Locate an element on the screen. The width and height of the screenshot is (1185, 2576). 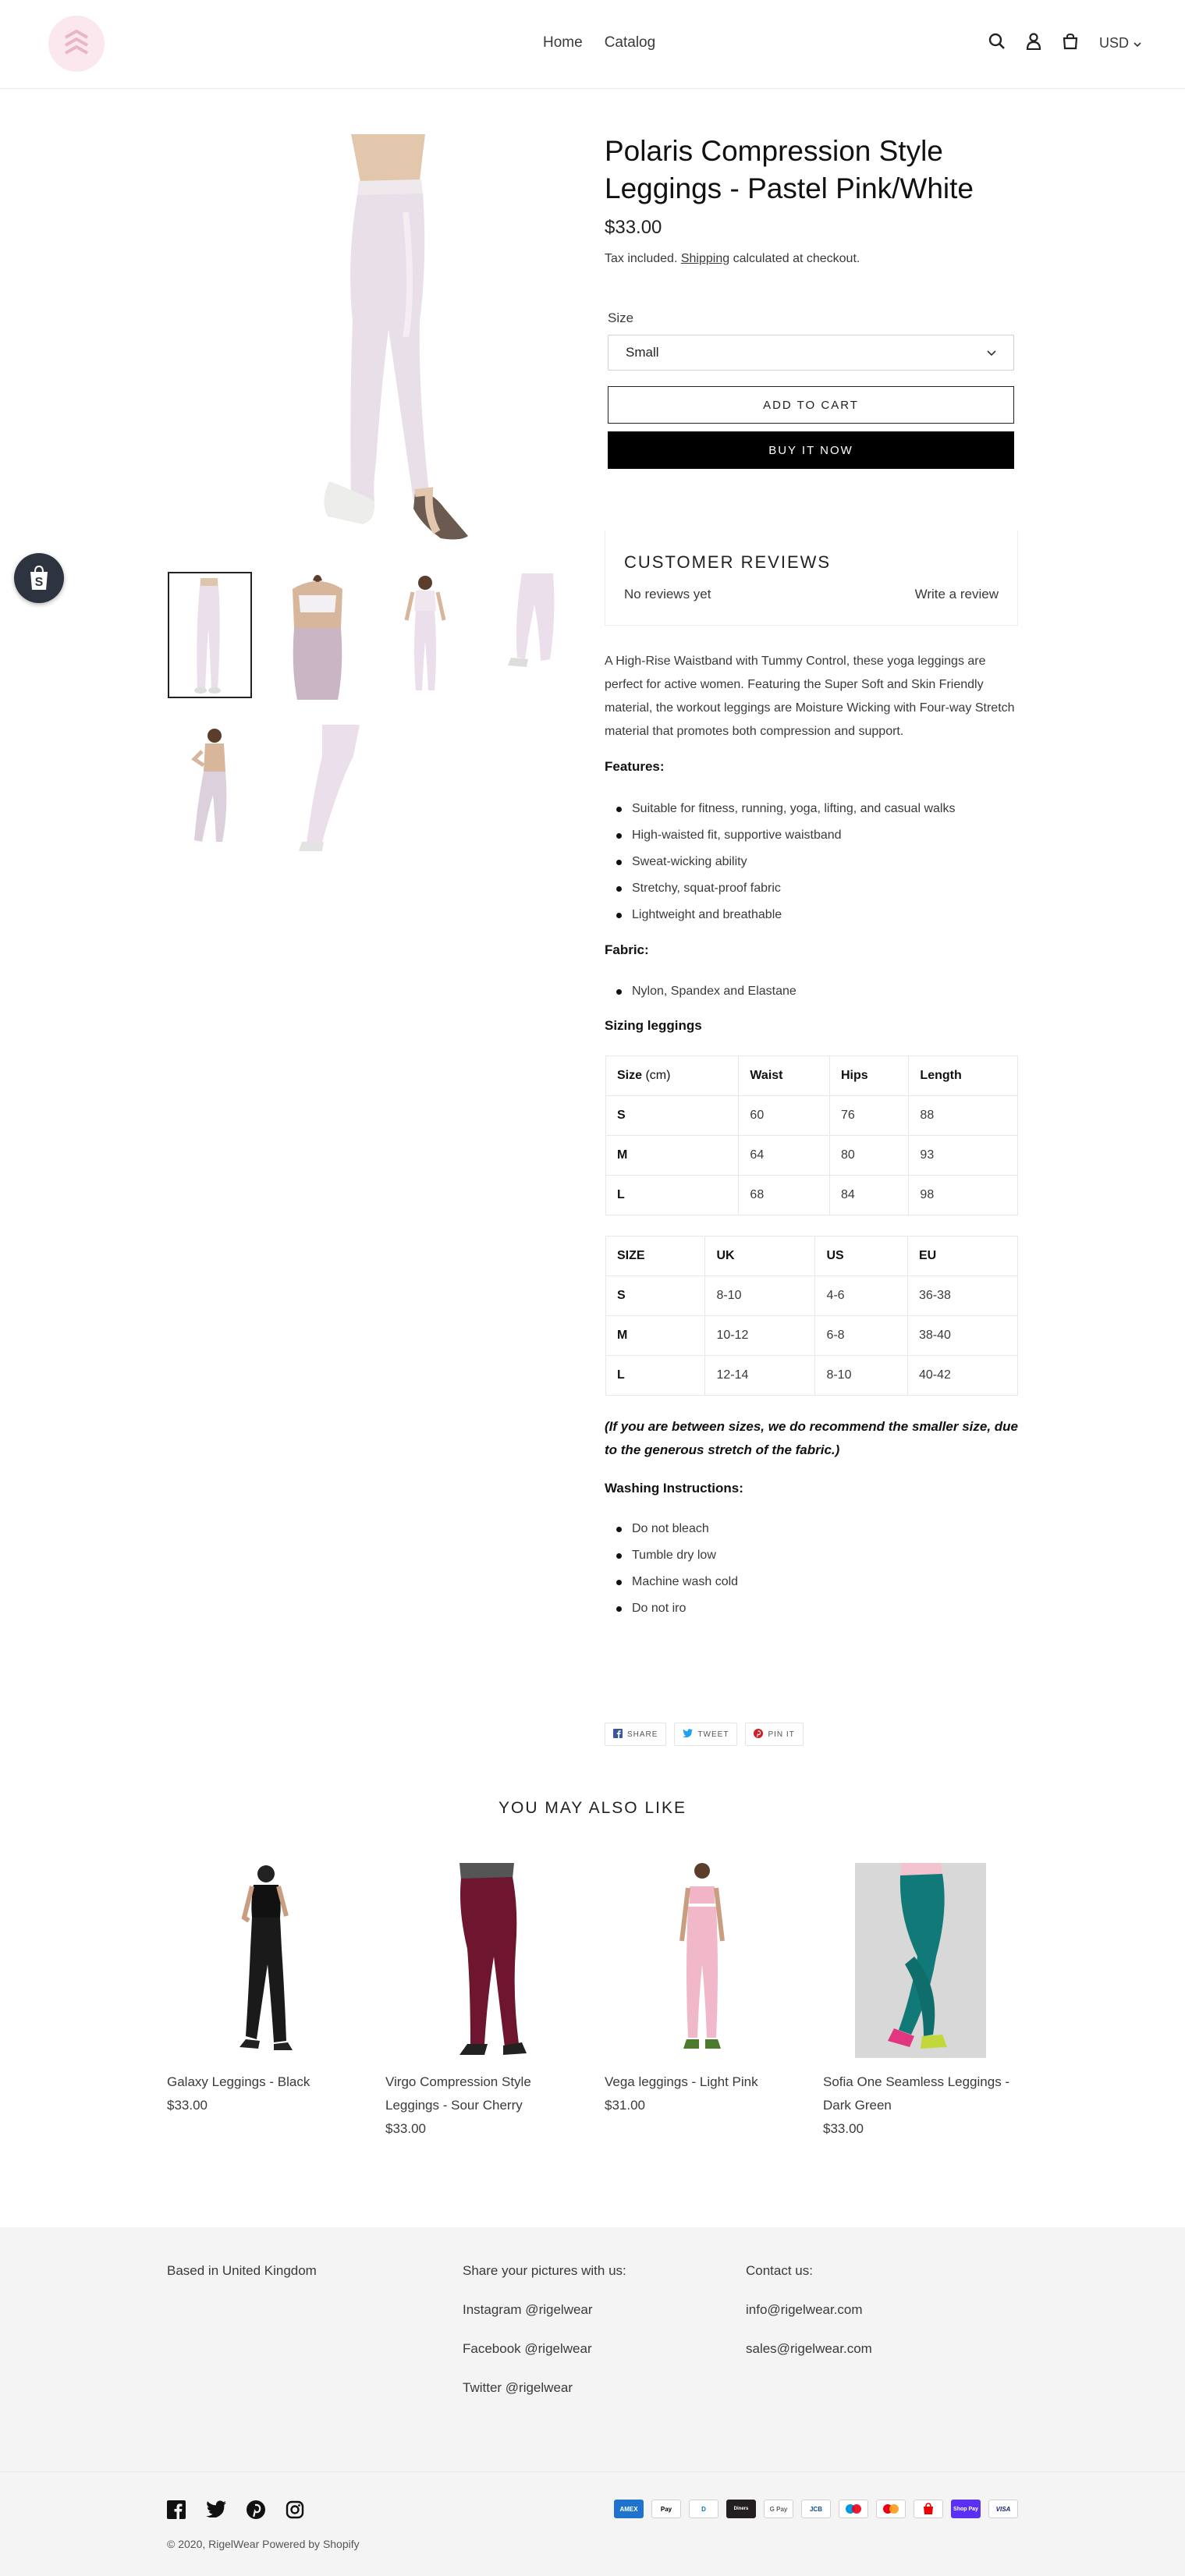
social-icons is located at coordinates (235, 2511).